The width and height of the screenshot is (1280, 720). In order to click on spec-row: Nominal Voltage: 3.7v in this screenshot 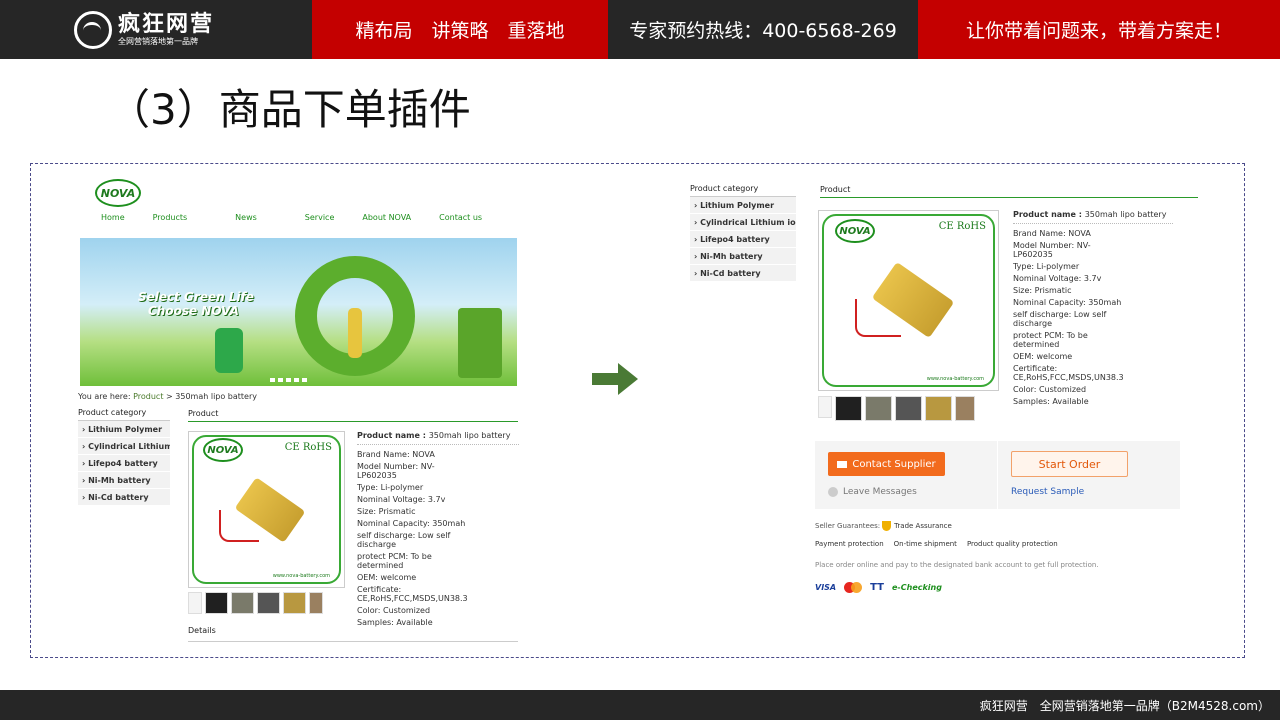, I will do `click(1057, 278)`.